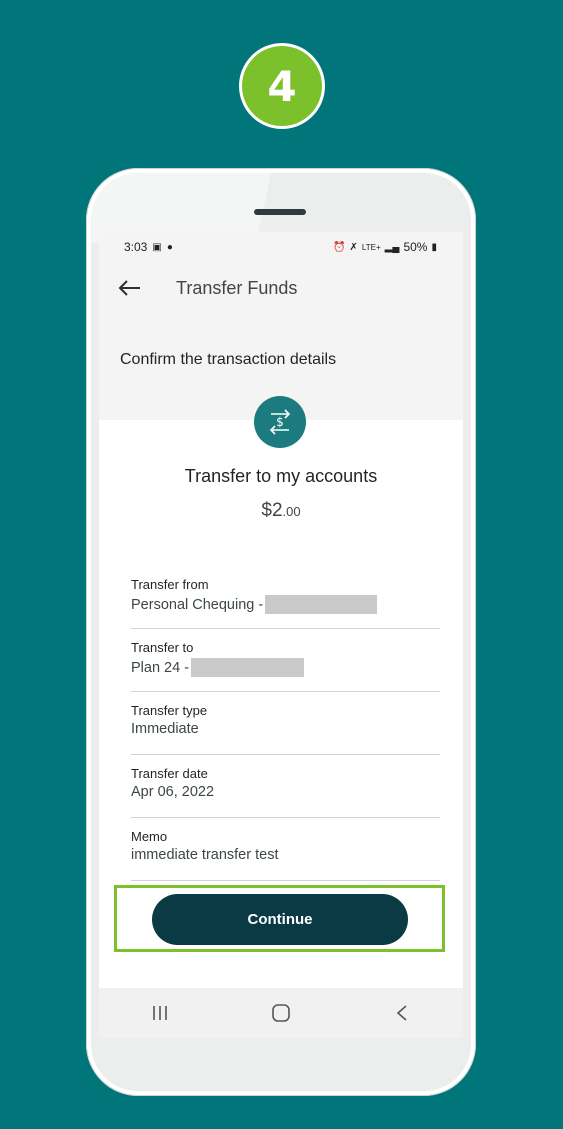 The width and height of the screenshot is (563, 1129). Describe the element at coordinates (149, 836) in the screenshot. I see `detail-label: Memo` at that location.